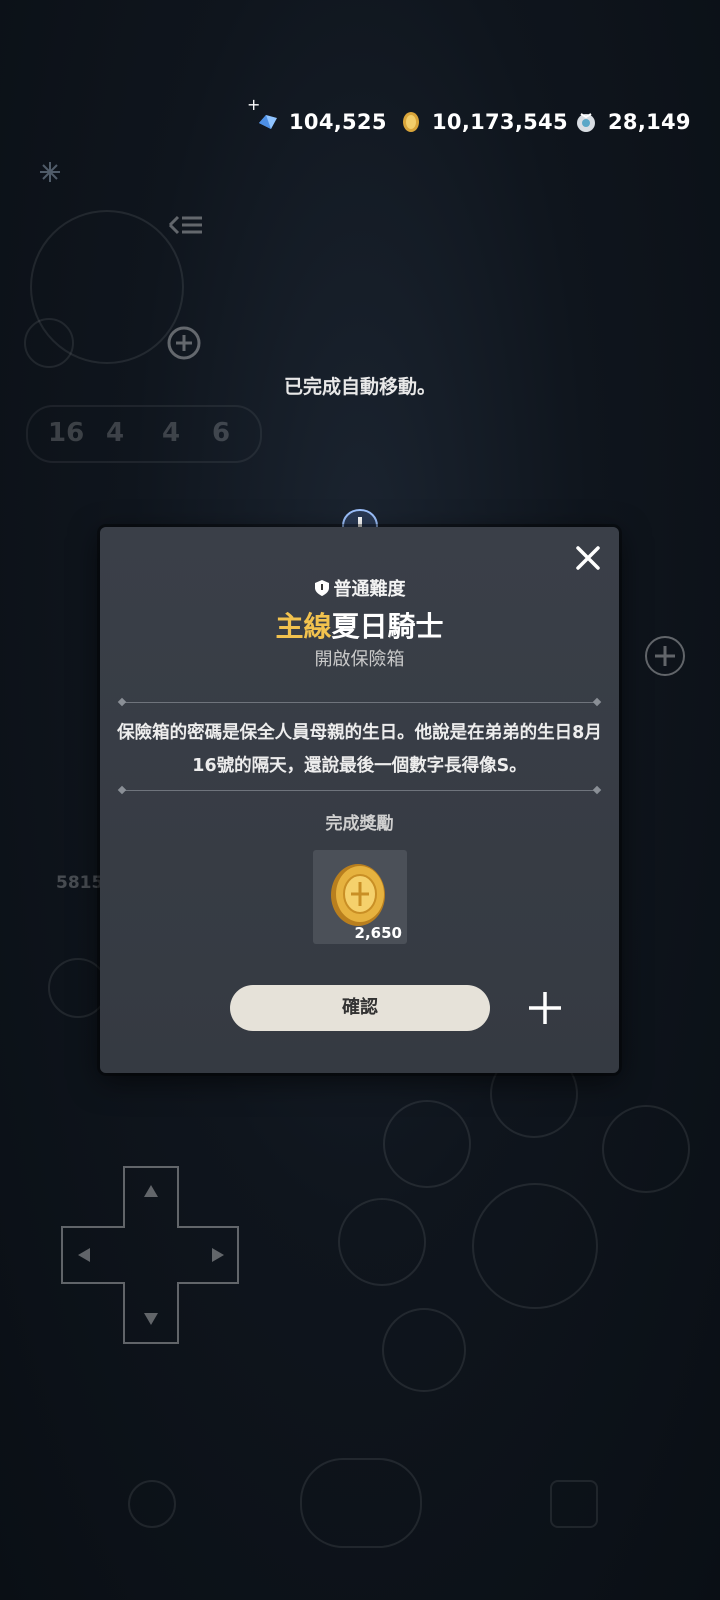 The width and height of the screenshot is (720, 1600). What do you see at coordinates (338, 122) in the screenshot?
I see `currency-crystal-value: 104,525` at bounding box center [338, 122].